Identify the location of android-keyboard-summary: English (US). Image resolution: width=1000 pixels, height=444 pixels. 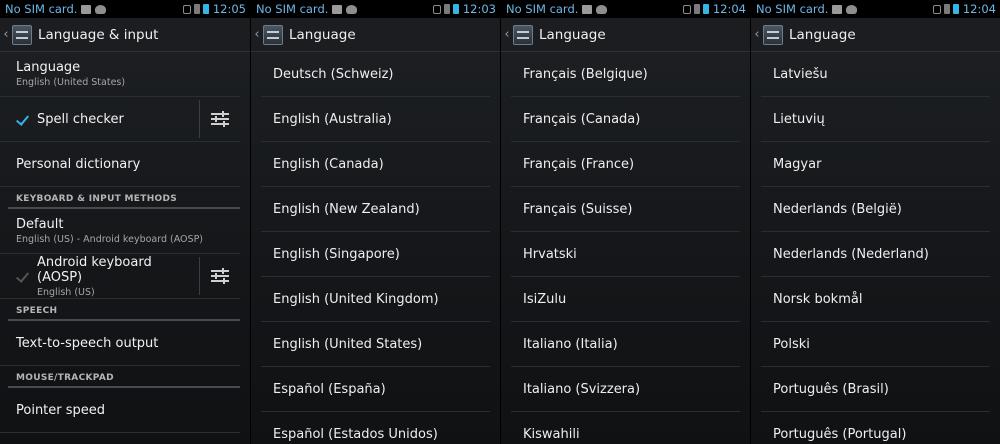
(66, 292).